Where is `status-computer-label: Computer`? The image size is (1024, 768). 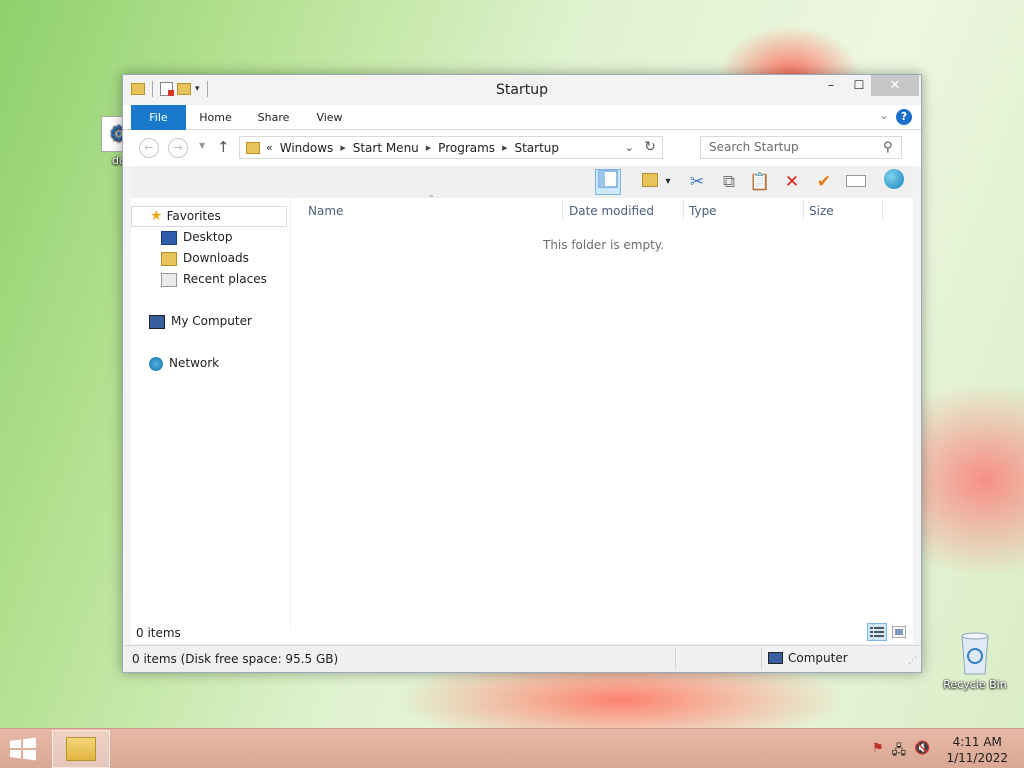
status-computer-label: Computer is located at coordinates (818, 658).